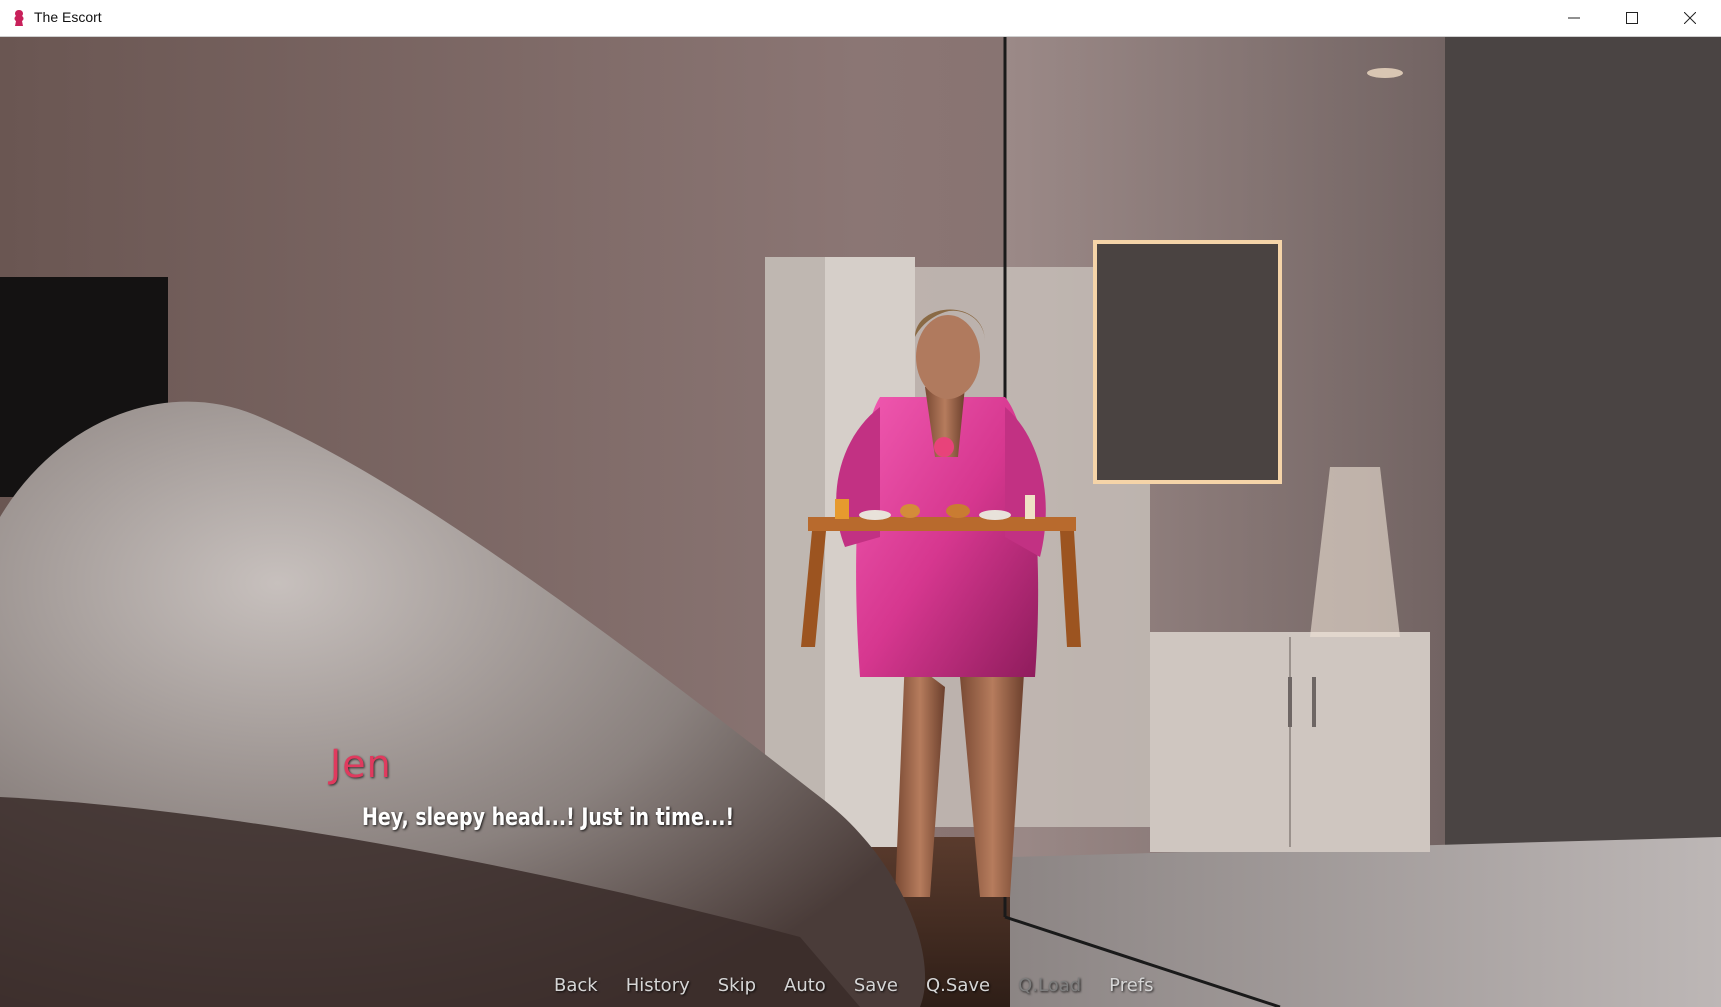 Image resolution: width=1721 pixels, height=1007 pixels. I want to click on quick-menu-prefs: Prefs, so click(1131, 990).